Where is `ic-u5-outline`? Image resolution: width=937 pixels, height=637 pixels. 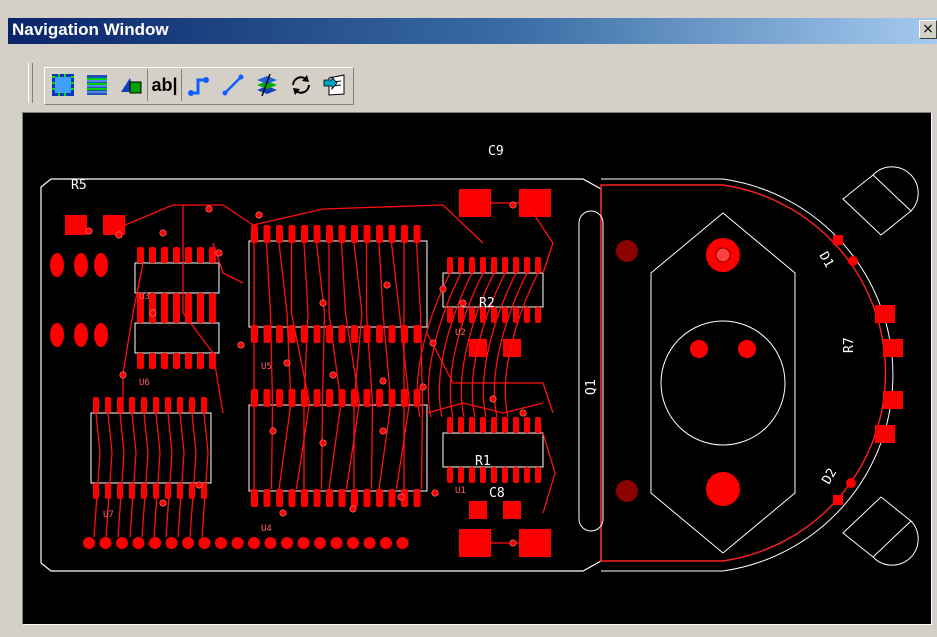
ic-u5-outline is located at coordinates (338, 284).